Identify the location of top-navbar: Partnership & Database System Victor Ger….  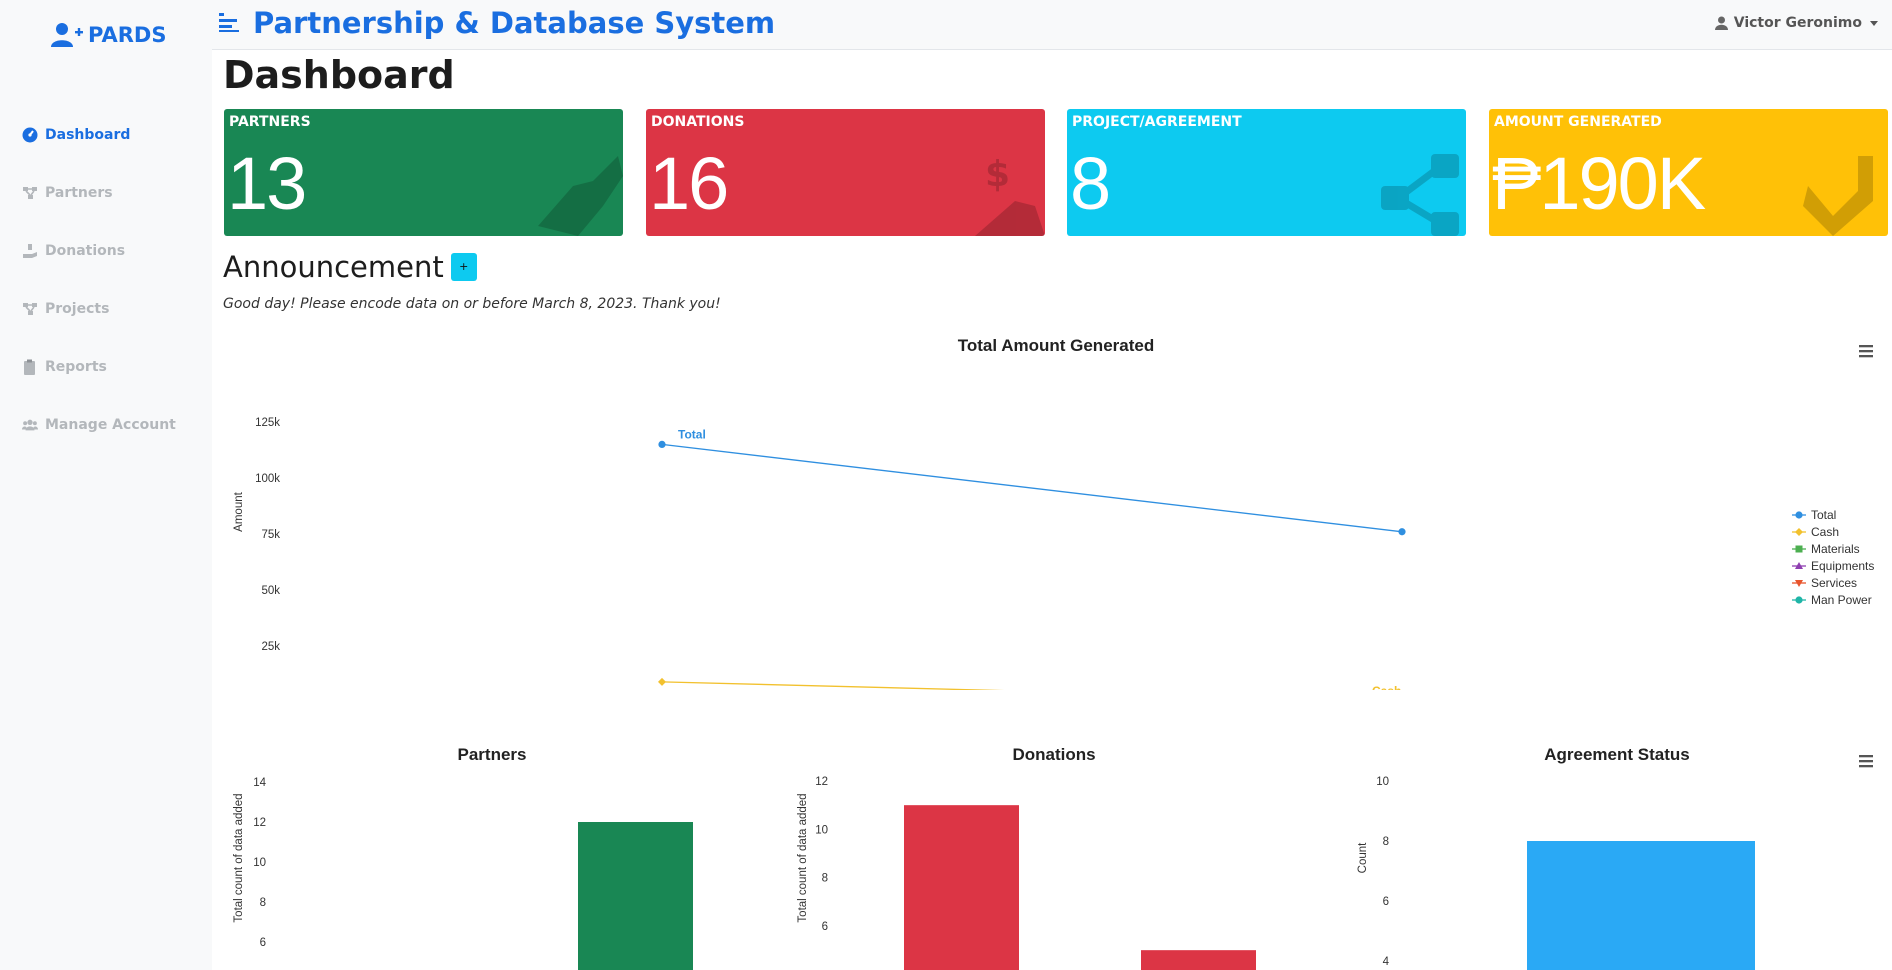
(1052, 25).